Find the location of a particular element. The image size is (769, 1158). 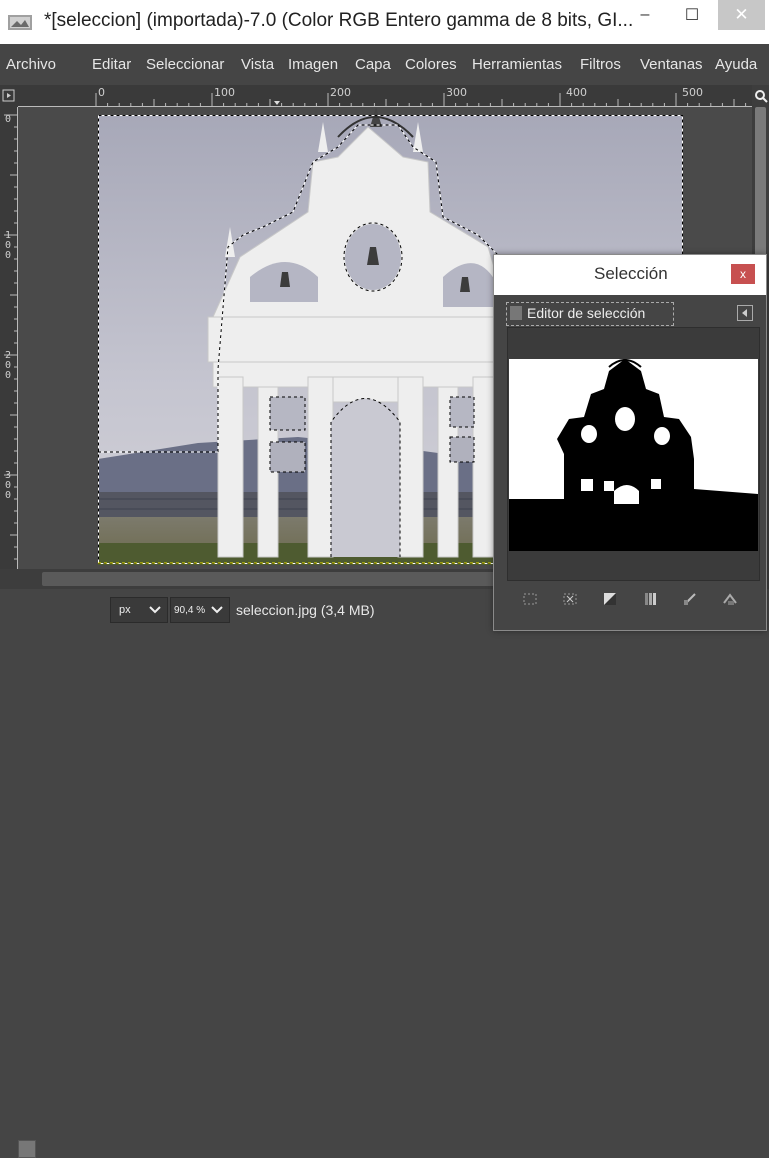

unit-value: px is located at coordinates (125, 610).